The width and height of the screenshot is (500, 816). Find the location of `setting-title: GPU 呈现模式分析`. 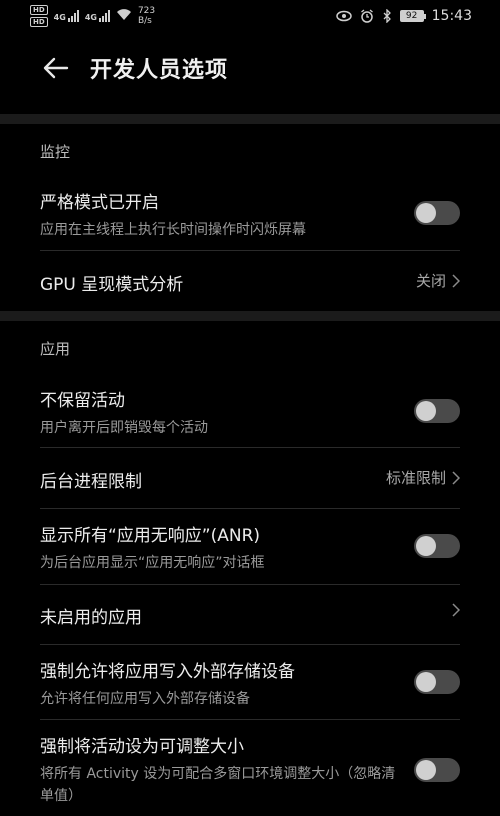

setting-title: GPU 呈现模式分析 is located at coordinates (112, 285).